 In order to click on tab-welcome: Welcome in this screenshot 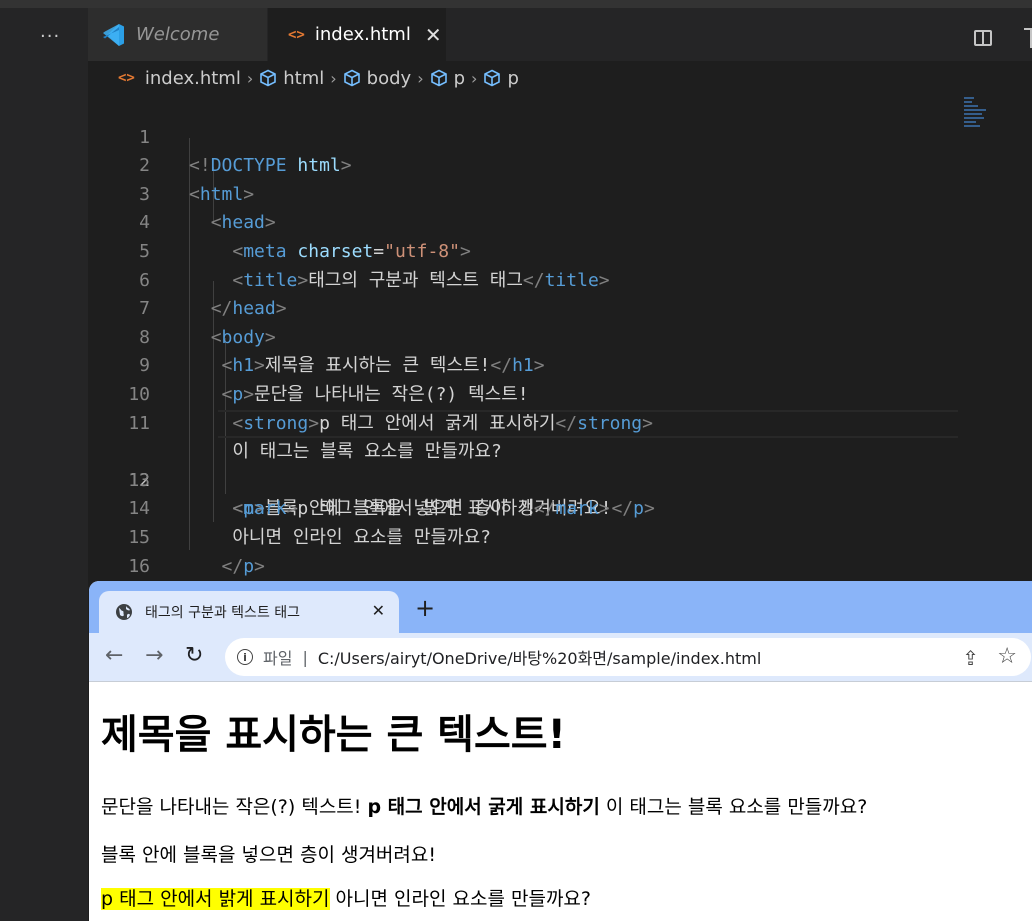, I will do `click(177, 34)`.